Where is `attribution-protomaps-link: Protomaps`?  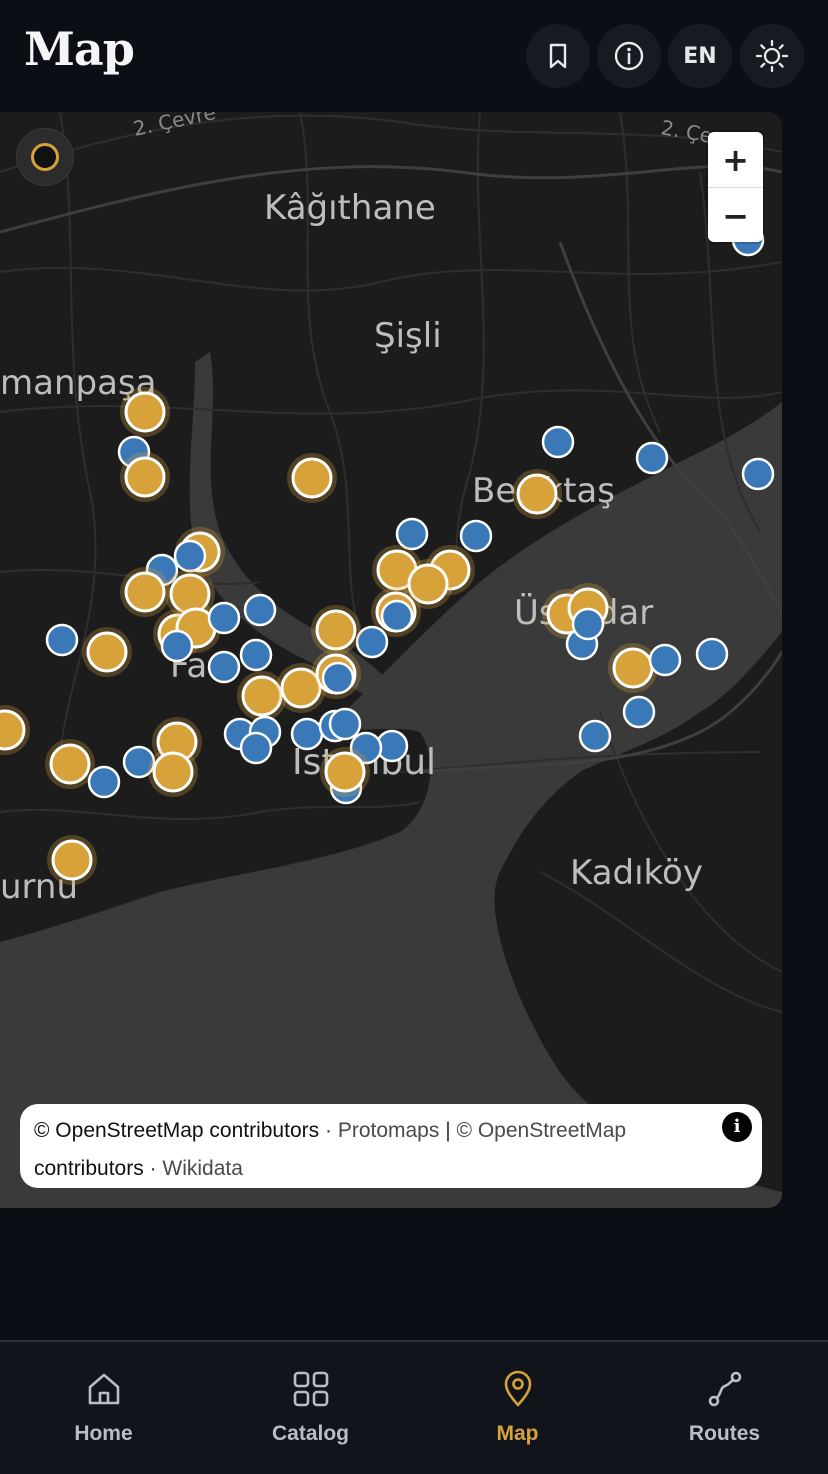
attribution-protomaps-link: Protomaps is located at coordinates (389, 1130).